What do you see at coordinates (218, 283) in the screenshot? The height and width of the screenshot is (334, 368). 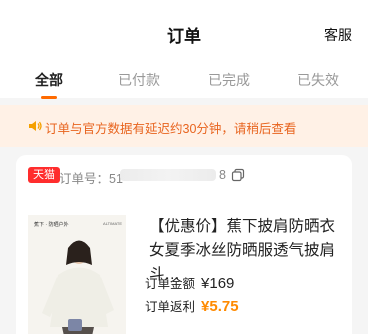 I see `order-amount-value: ¥169` at bounding box center [218, 283].